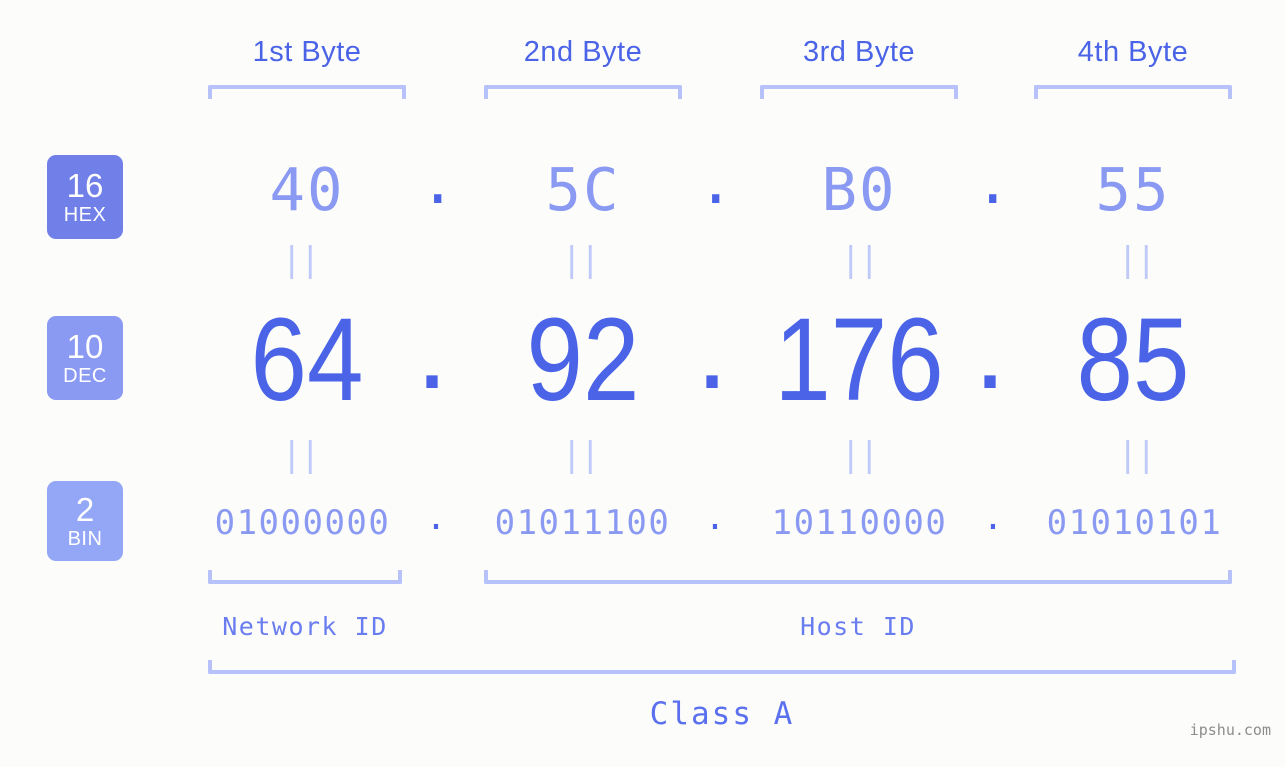 The width and height of the screenshot is (1285, 767). What do you see at coordinates (722, 714) in the screenshot?
I see `class-label: Class A` at bounding box center [722, 714].